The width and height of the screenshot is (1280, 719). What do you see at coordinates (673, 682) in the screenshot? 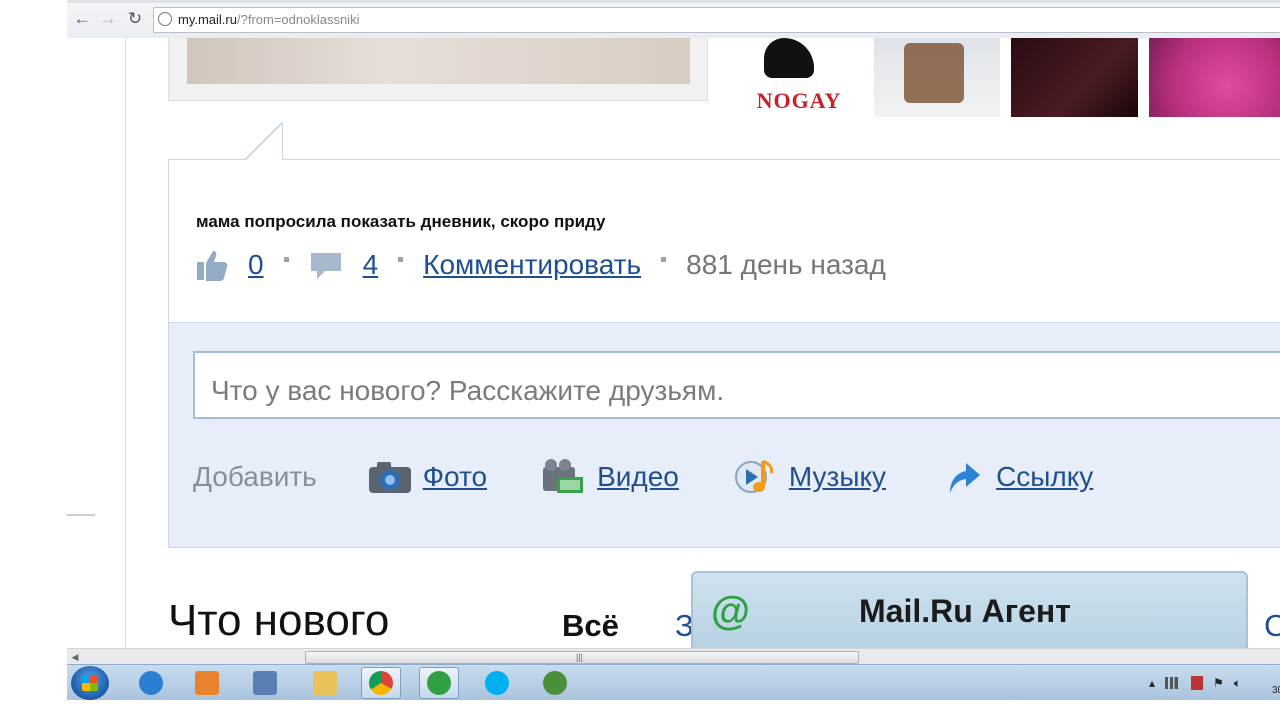
I see `windows-taskbar: ▴ ⚑ 🔈︎ 30` at bounding box center [673, 682].